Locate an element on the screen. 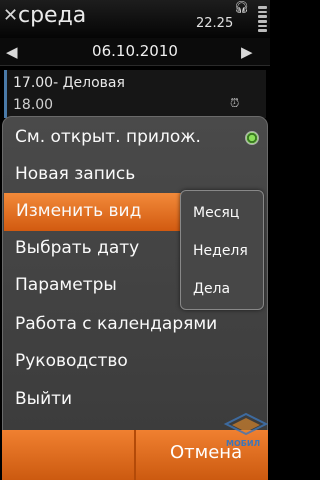  menu-item-label: Руководство is located at coordinates (71, 361).